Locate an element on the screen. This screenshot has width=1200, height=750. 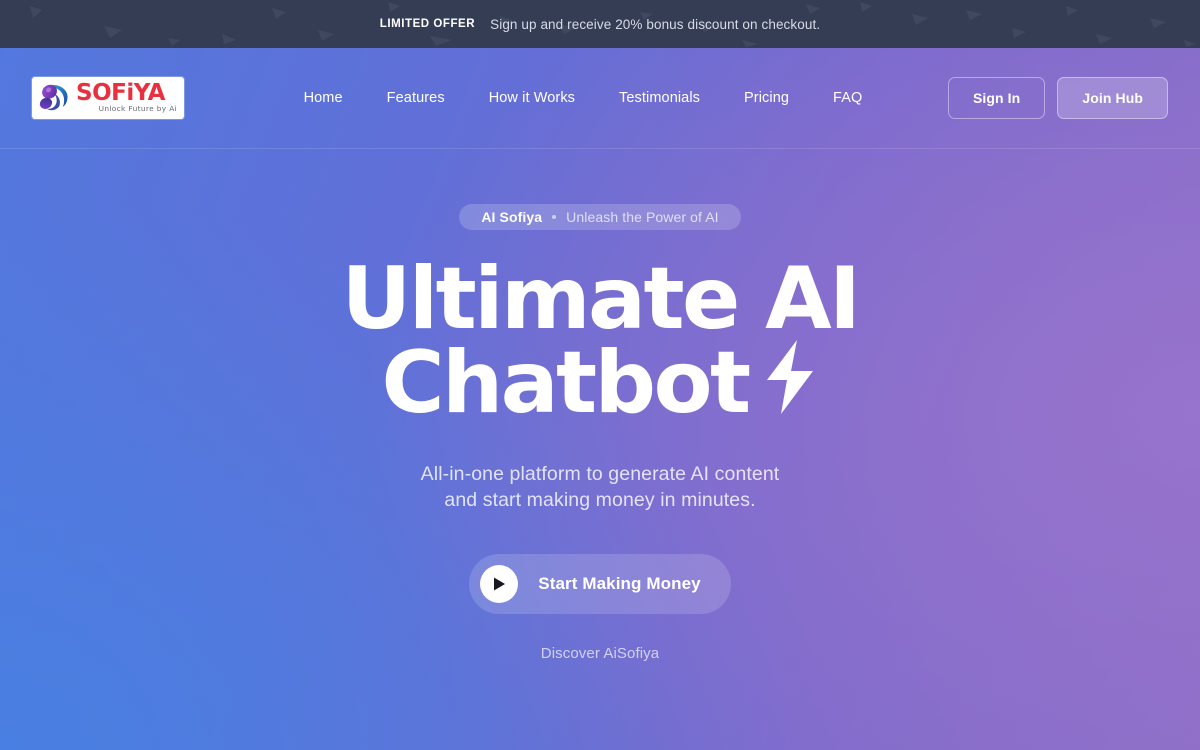
nav-item-faq: FAQ is located at coordinates (847, 98).